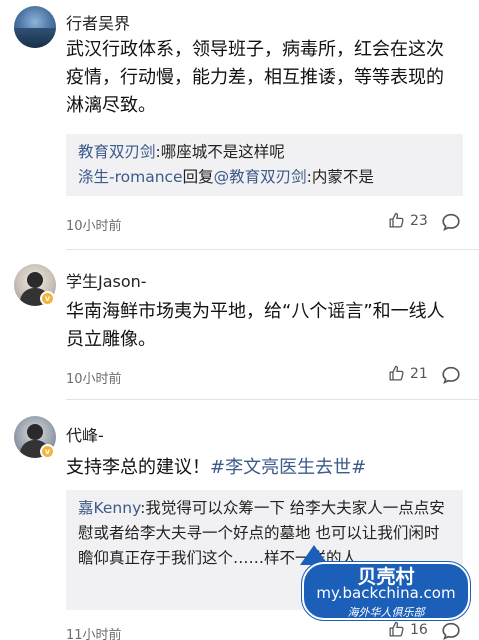 Image resolution: width=479 pixels, height=640 pixels. I want to click on watermark-url: my.backchina.com, so click(386, 593).